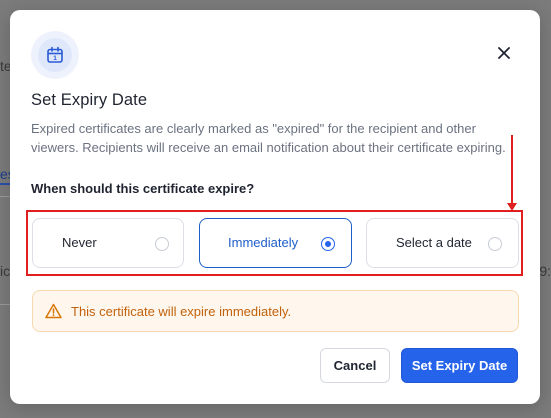 This screenshot has width=551, height=418. Describe the element at coordinates (545, 271) in the screenshot. I see `background-cell-fragment: 9:` at that location.